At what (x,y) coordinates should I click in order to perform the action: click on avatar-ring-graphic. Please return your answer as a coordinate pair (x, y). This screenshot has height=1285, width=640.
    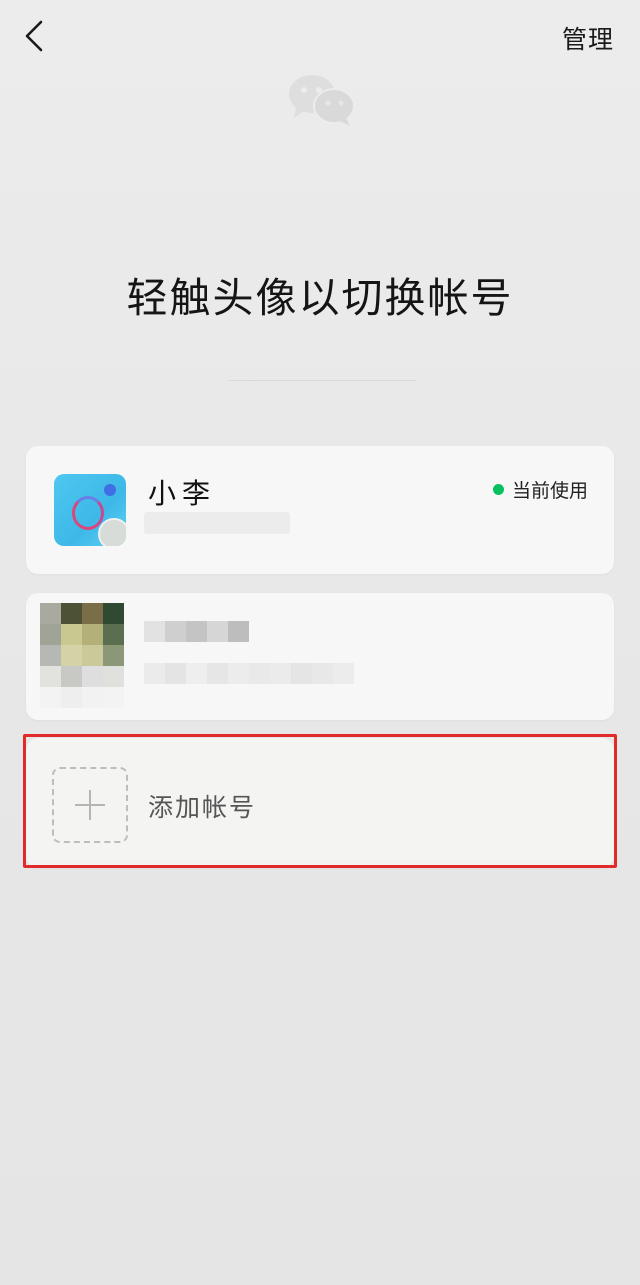
    Looking at the image, I should click on (88, 513).